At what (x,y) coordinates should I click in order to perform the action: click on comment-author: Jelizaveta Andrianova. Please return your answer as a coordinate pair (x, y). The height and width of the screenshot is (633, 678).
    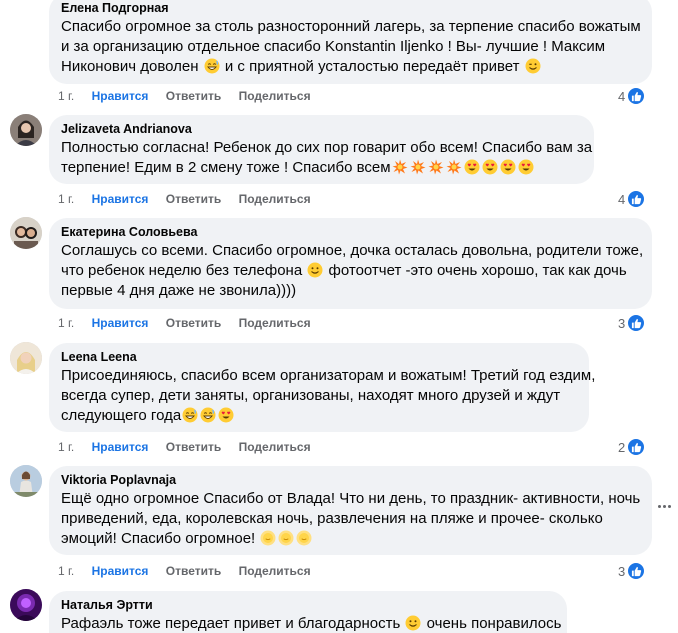
    Looking at the image, I should click on (321, 129).